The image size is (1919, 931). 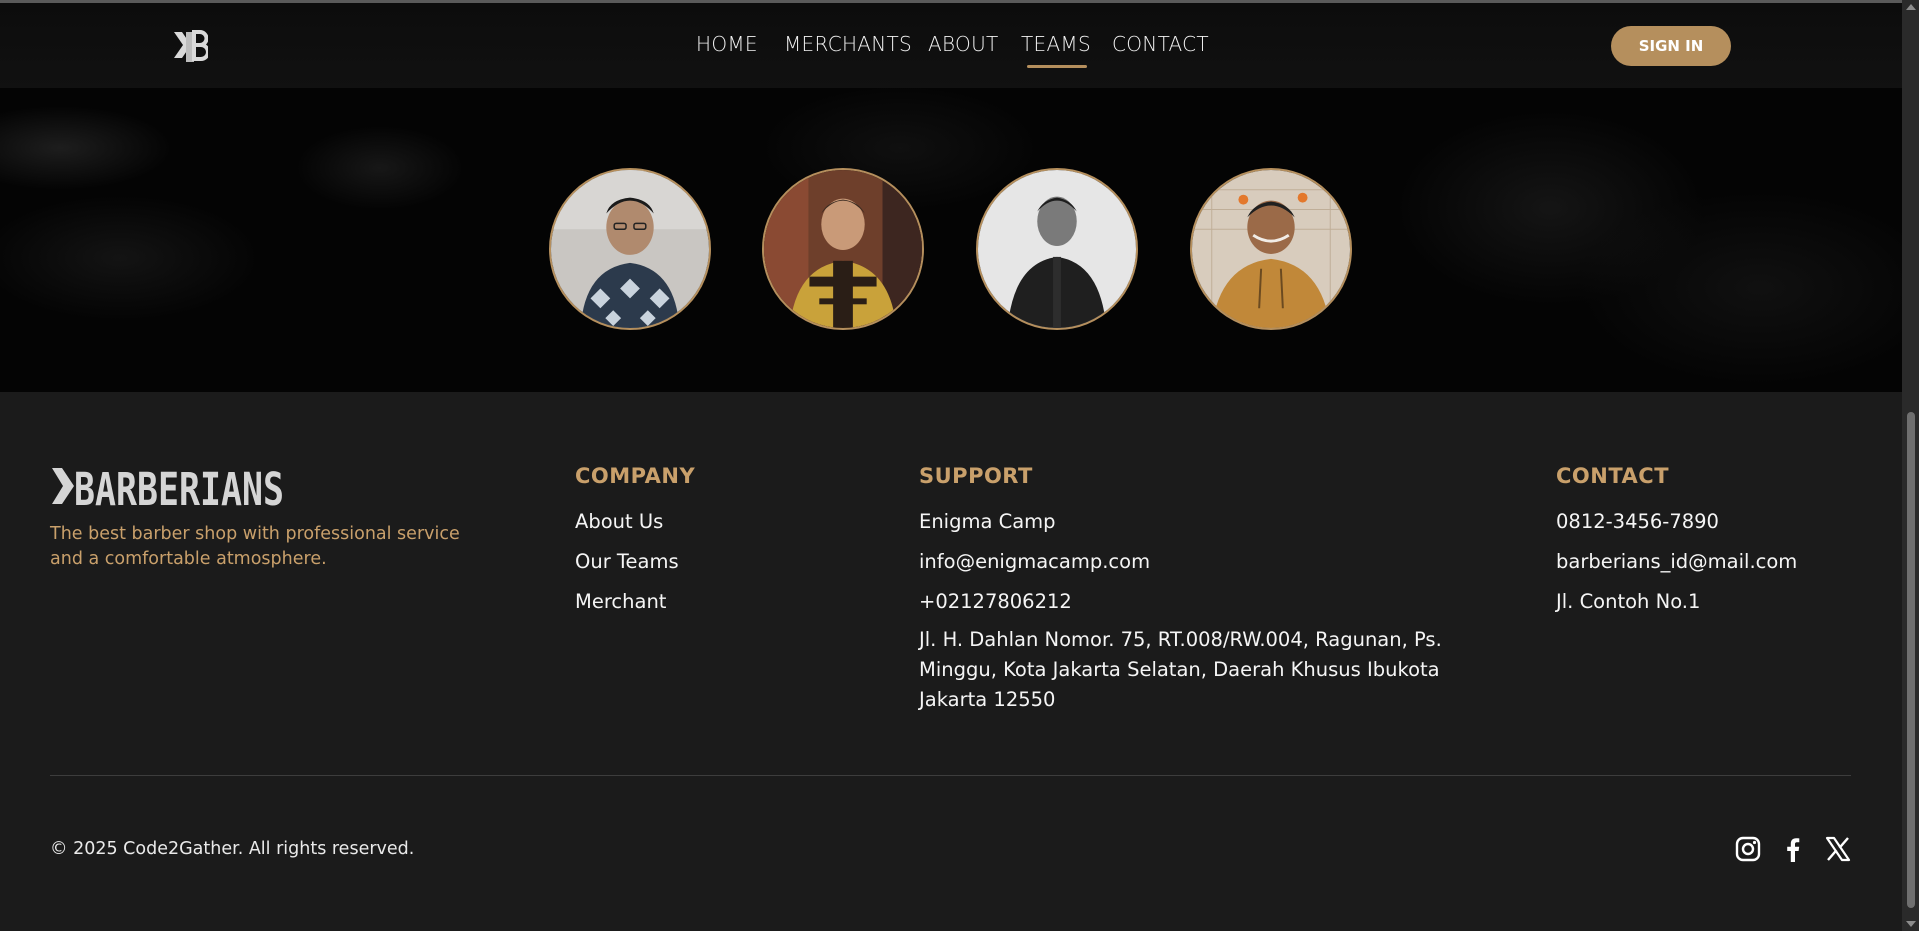 What do you see at coordinates (635, 476) in the screenshot?
I see `company-title: COMPANY` at bounding box center [635, 476].